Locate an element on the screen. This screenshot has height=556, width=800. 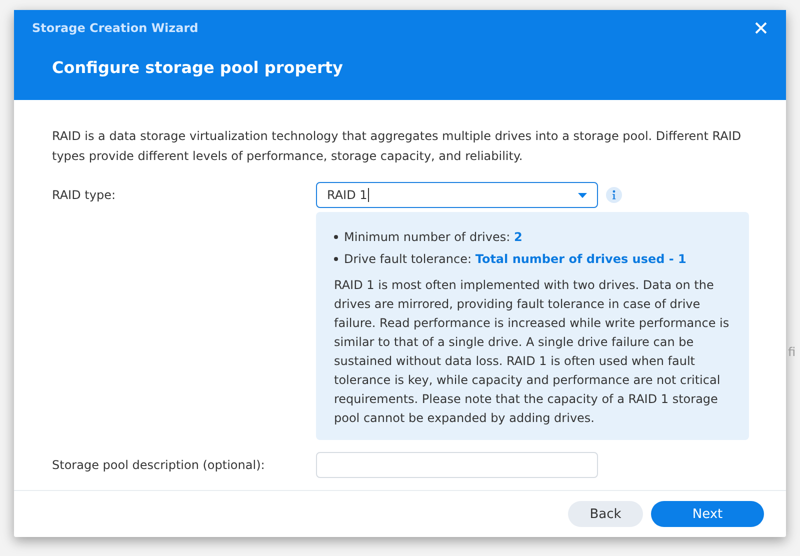
intro-text: RAID is a data storage virtualization technology that aggregates multiple drives into a storage pool. Different RAID types provide different levels of performance, storage capacity, and reliability. is located at coordinates (397, 146).